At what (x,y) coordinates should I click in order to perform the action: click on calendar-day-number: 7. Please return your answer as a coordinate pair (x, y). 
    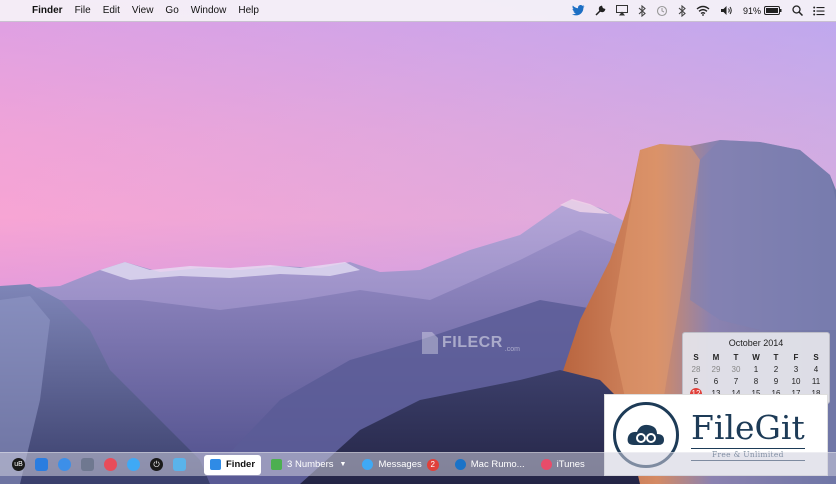
    Looking at the image, I should click on (736, 381).